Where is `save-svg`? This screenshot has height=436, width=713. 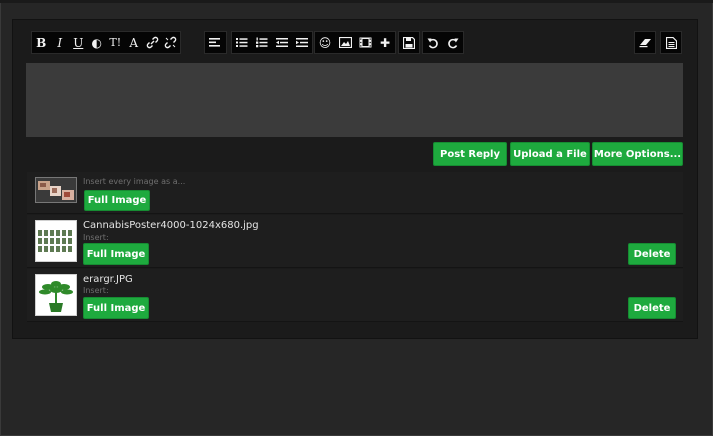
save-svg is located at coordinates (409, 42).